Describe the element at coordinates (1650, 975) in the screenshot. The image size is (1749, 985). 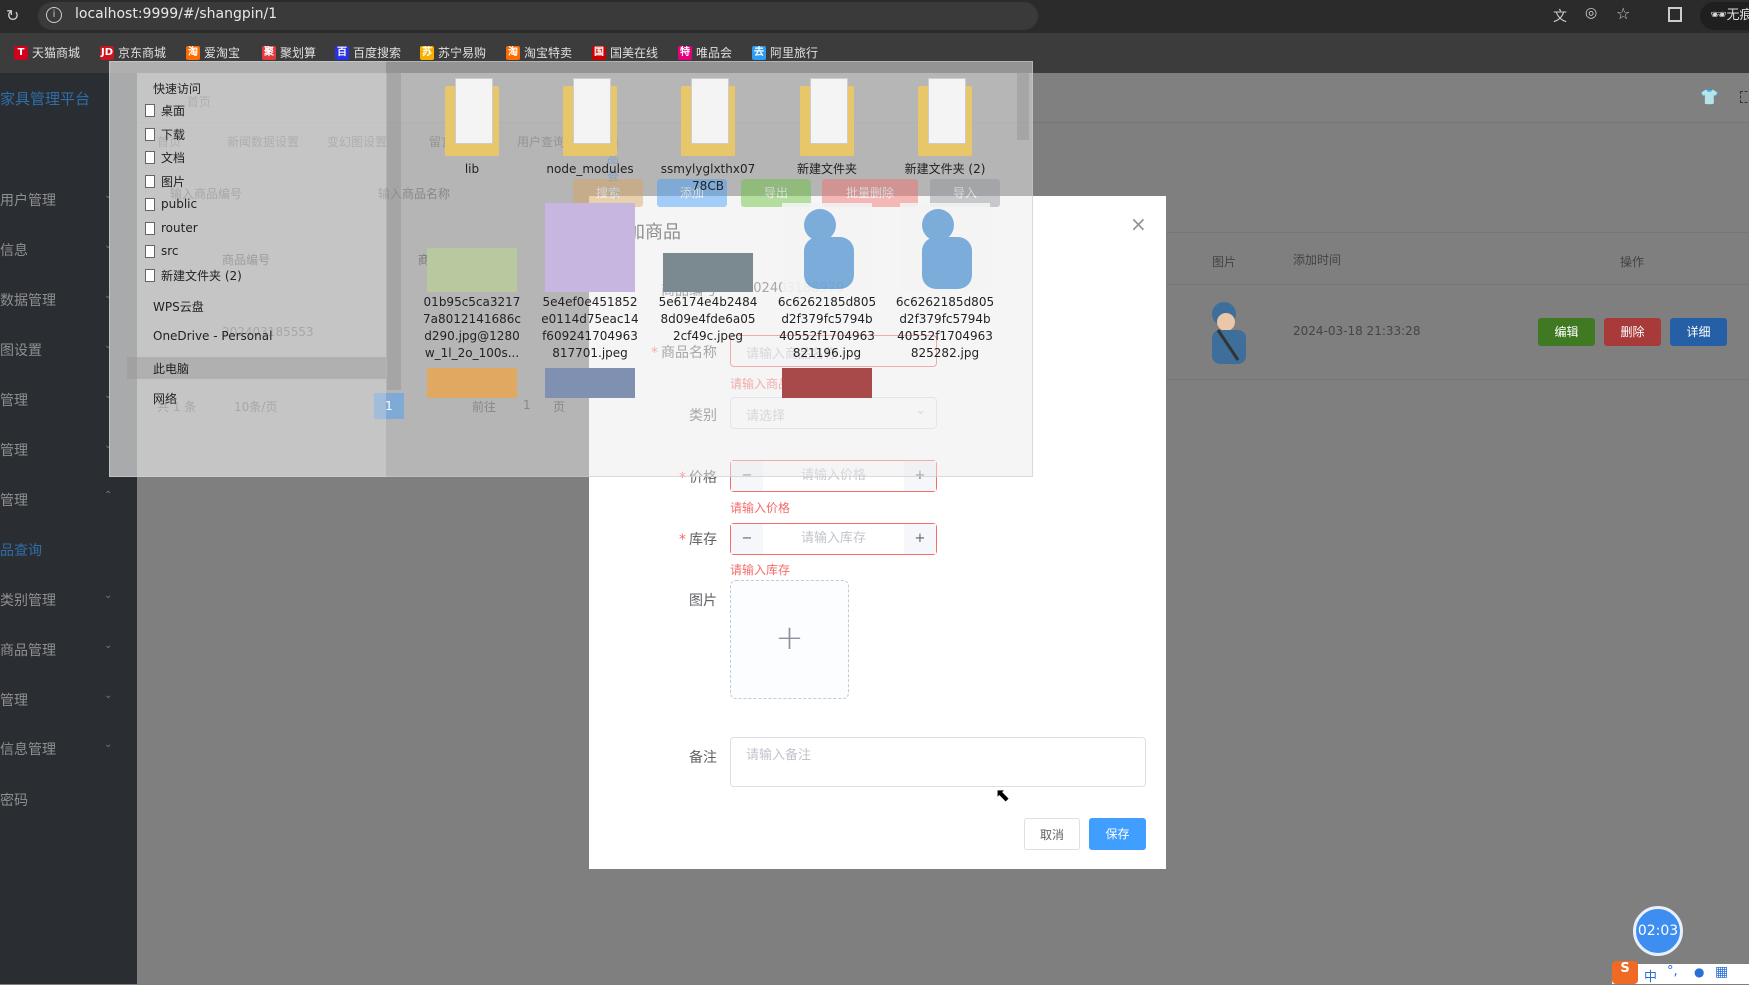
I see `ime-lang: 中` at that location.